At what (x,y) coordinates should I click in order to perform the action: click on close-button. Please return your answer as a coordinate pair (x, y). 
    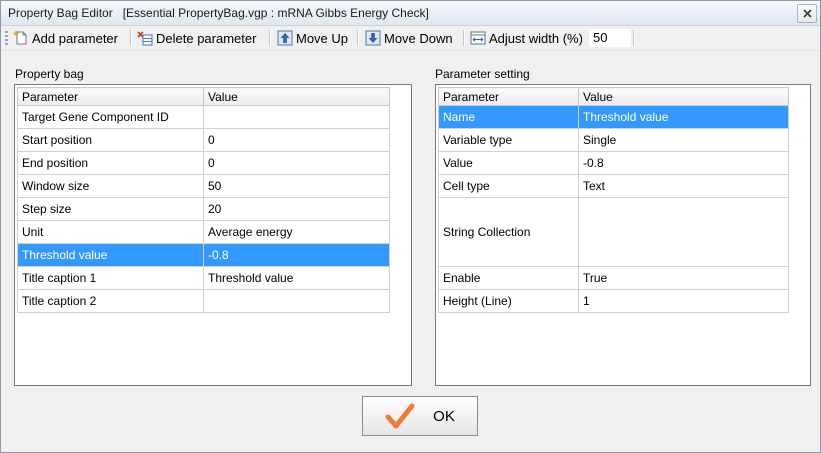
    Looking at the image, I should click on (807, 13).